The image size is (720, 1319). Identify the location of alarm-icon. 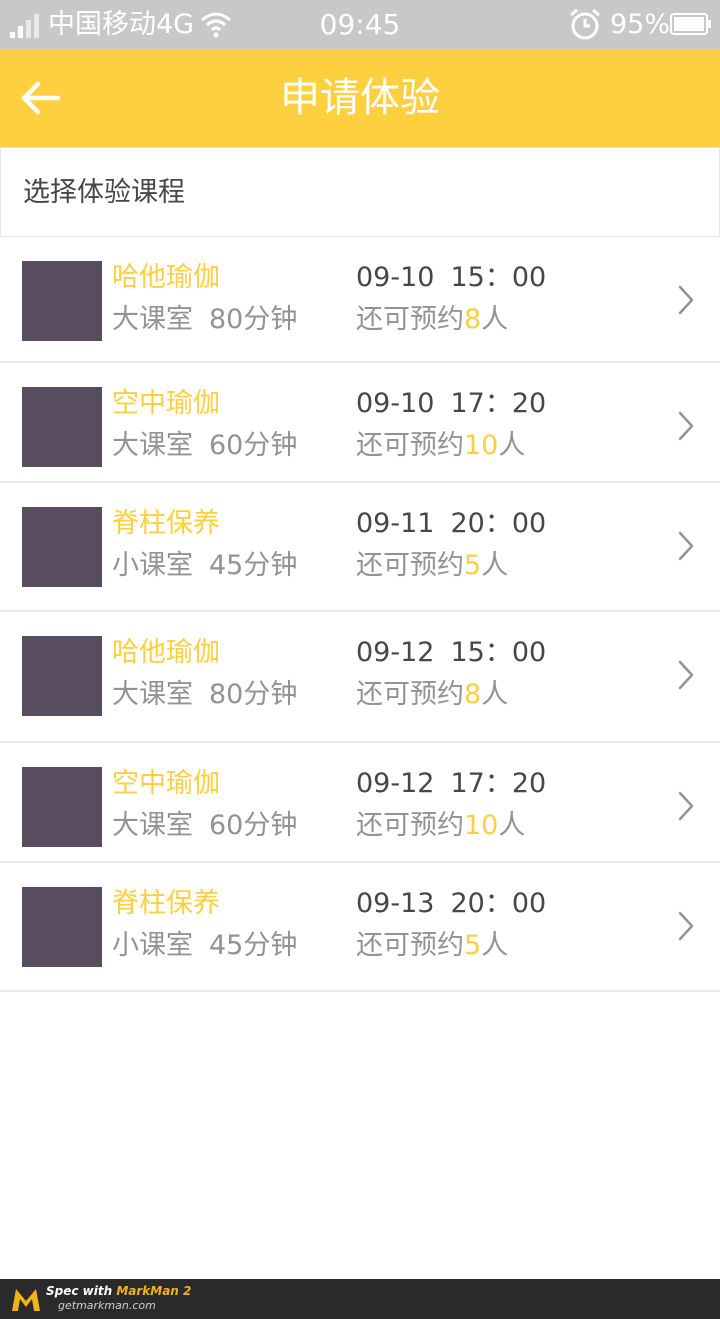
(585, 24).